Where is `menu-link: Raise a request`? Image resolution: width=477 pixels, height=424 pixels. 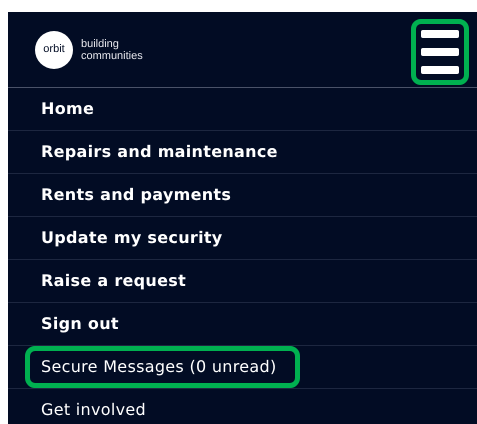 menu-link: Raise a request is located at coordinates (117, 281).